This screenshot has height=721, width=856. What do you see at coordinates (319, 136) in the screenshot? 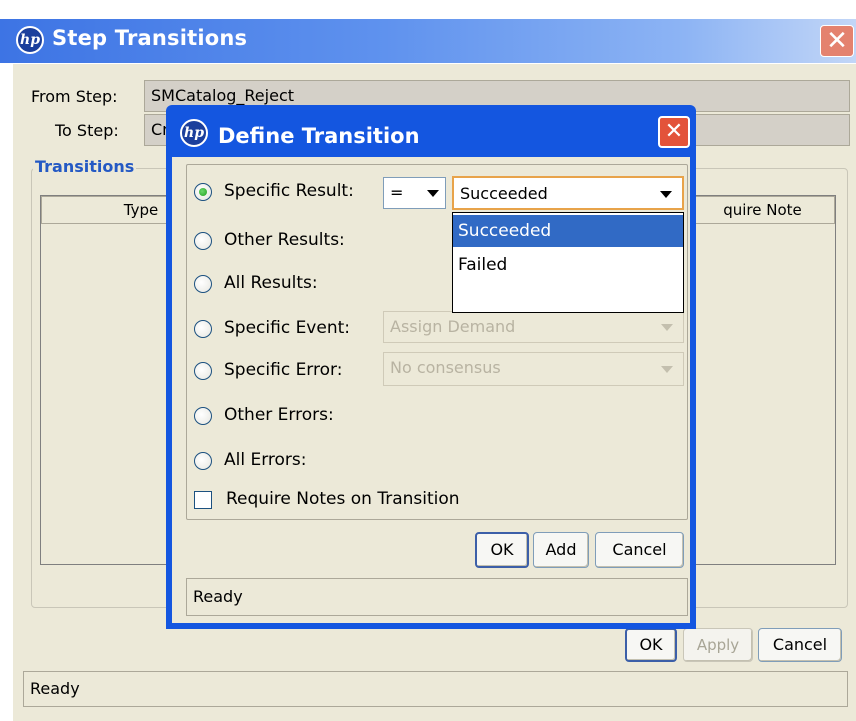
I see `dialog-title: Define Transition` at bounding box center [319, 136].